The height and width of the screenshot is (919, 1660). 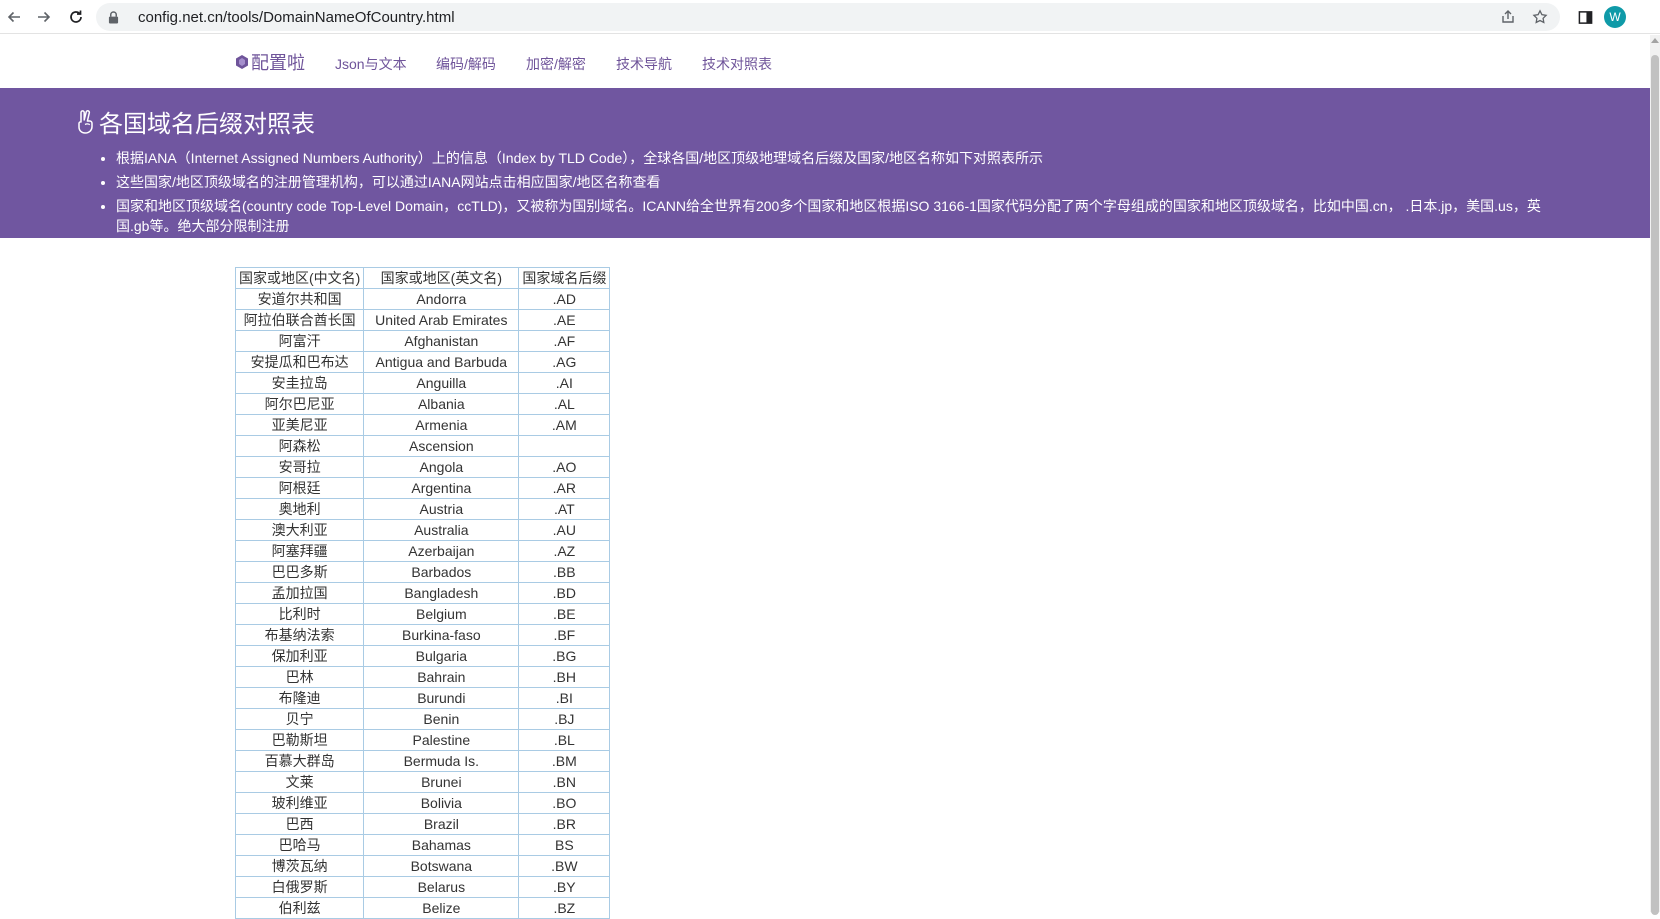 What do you see at coordinates (564, 887) in the screenshot?
I see `cell-tld: .BY` at bounding box center [564, 887].